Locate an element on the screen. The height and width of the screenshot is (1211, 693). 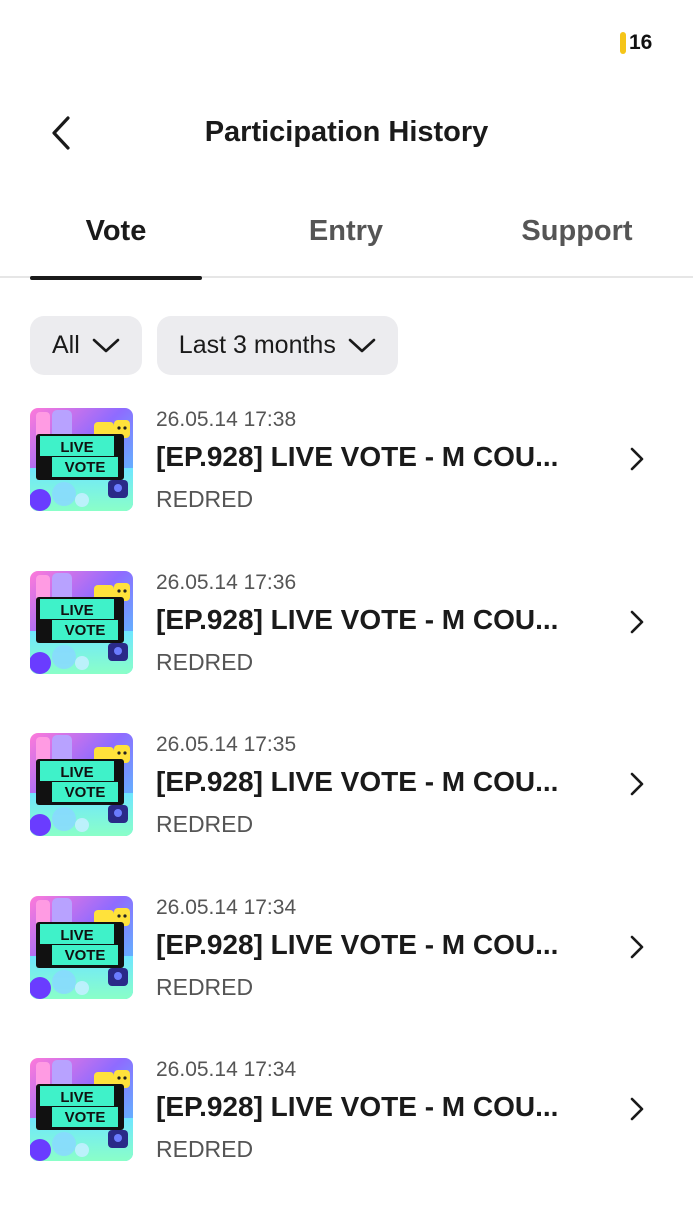
type-filter-dropdown: All is located at coordinates (86, 345).